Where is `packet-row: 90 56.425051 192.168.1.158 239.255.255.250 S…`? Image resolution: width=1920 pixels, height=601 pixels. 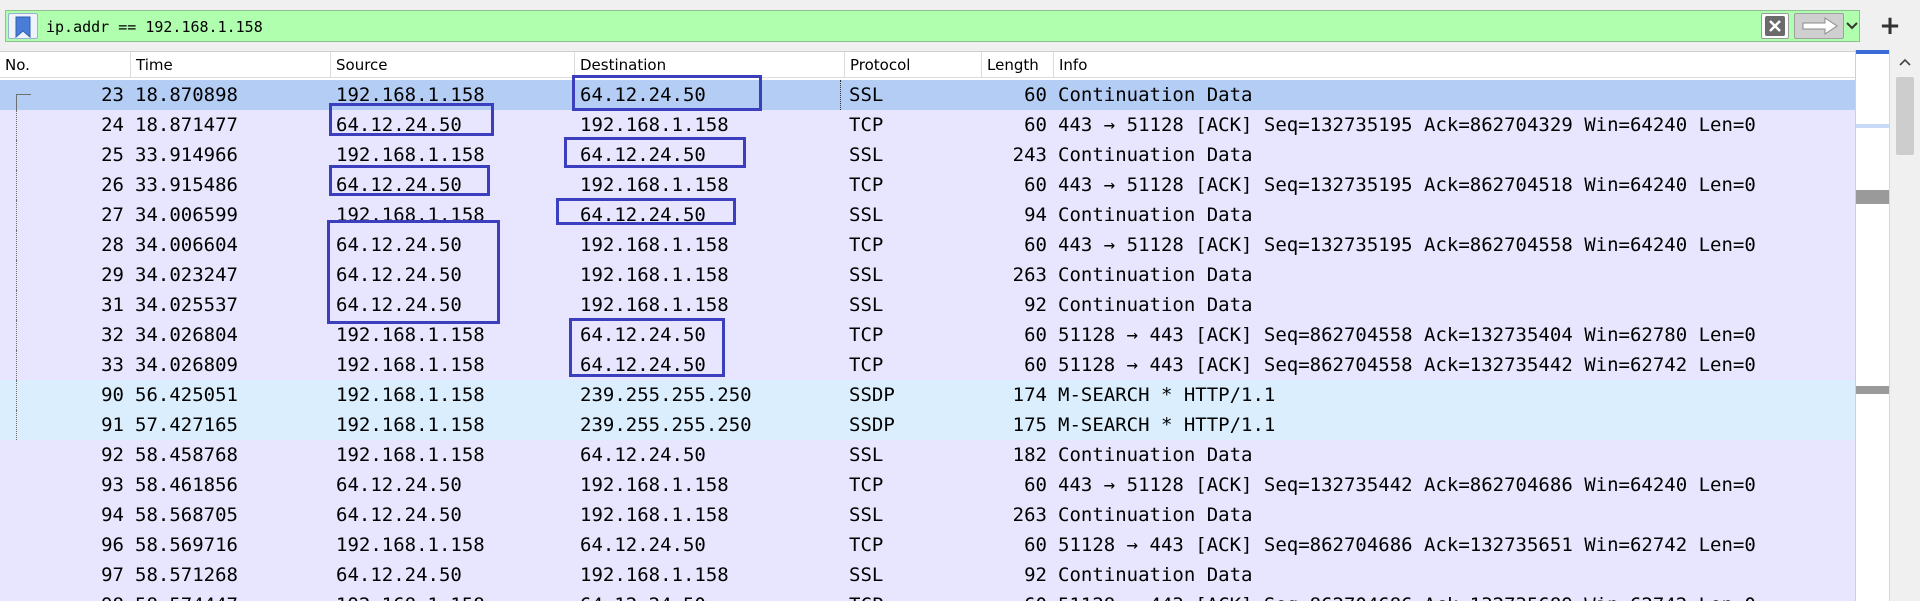
packet-row: 90 56.425051 192.168.1.158 239.255.255.250 S… is located at coordinates (927, 395).